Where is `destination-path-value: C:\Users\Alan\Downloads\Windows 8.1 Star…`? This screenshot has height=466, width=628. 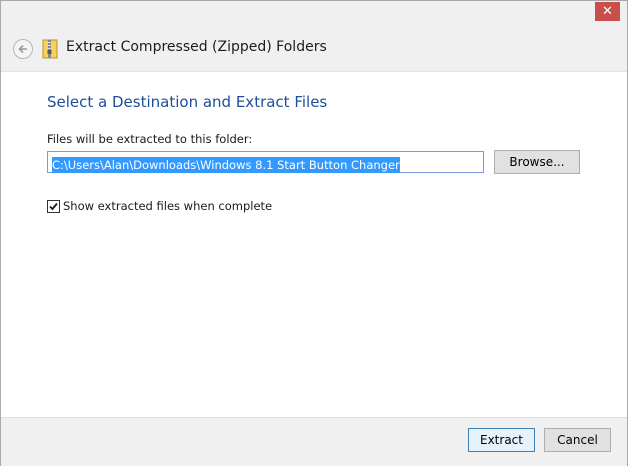
destination-path-value: C:\Users\Alan\Downloads\Windows 8.1 Star… is located at coordinates (226, 165).